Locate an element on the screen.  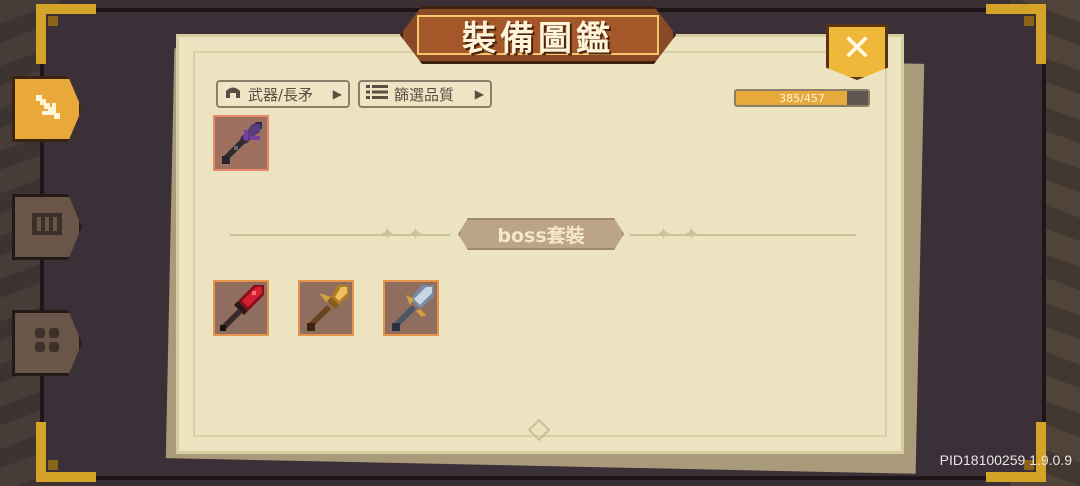
crimson-spear-icon is located at coordinates (242, 308).